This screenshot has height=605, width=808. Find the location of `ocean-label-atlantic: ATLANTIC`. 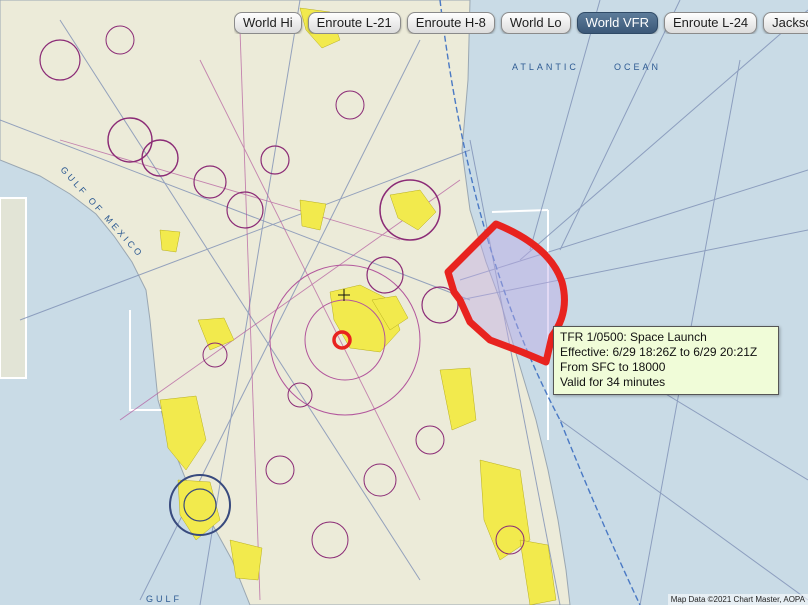

ocean-label-atlantic: ATLANTIC is located at coordinates (545, 67).